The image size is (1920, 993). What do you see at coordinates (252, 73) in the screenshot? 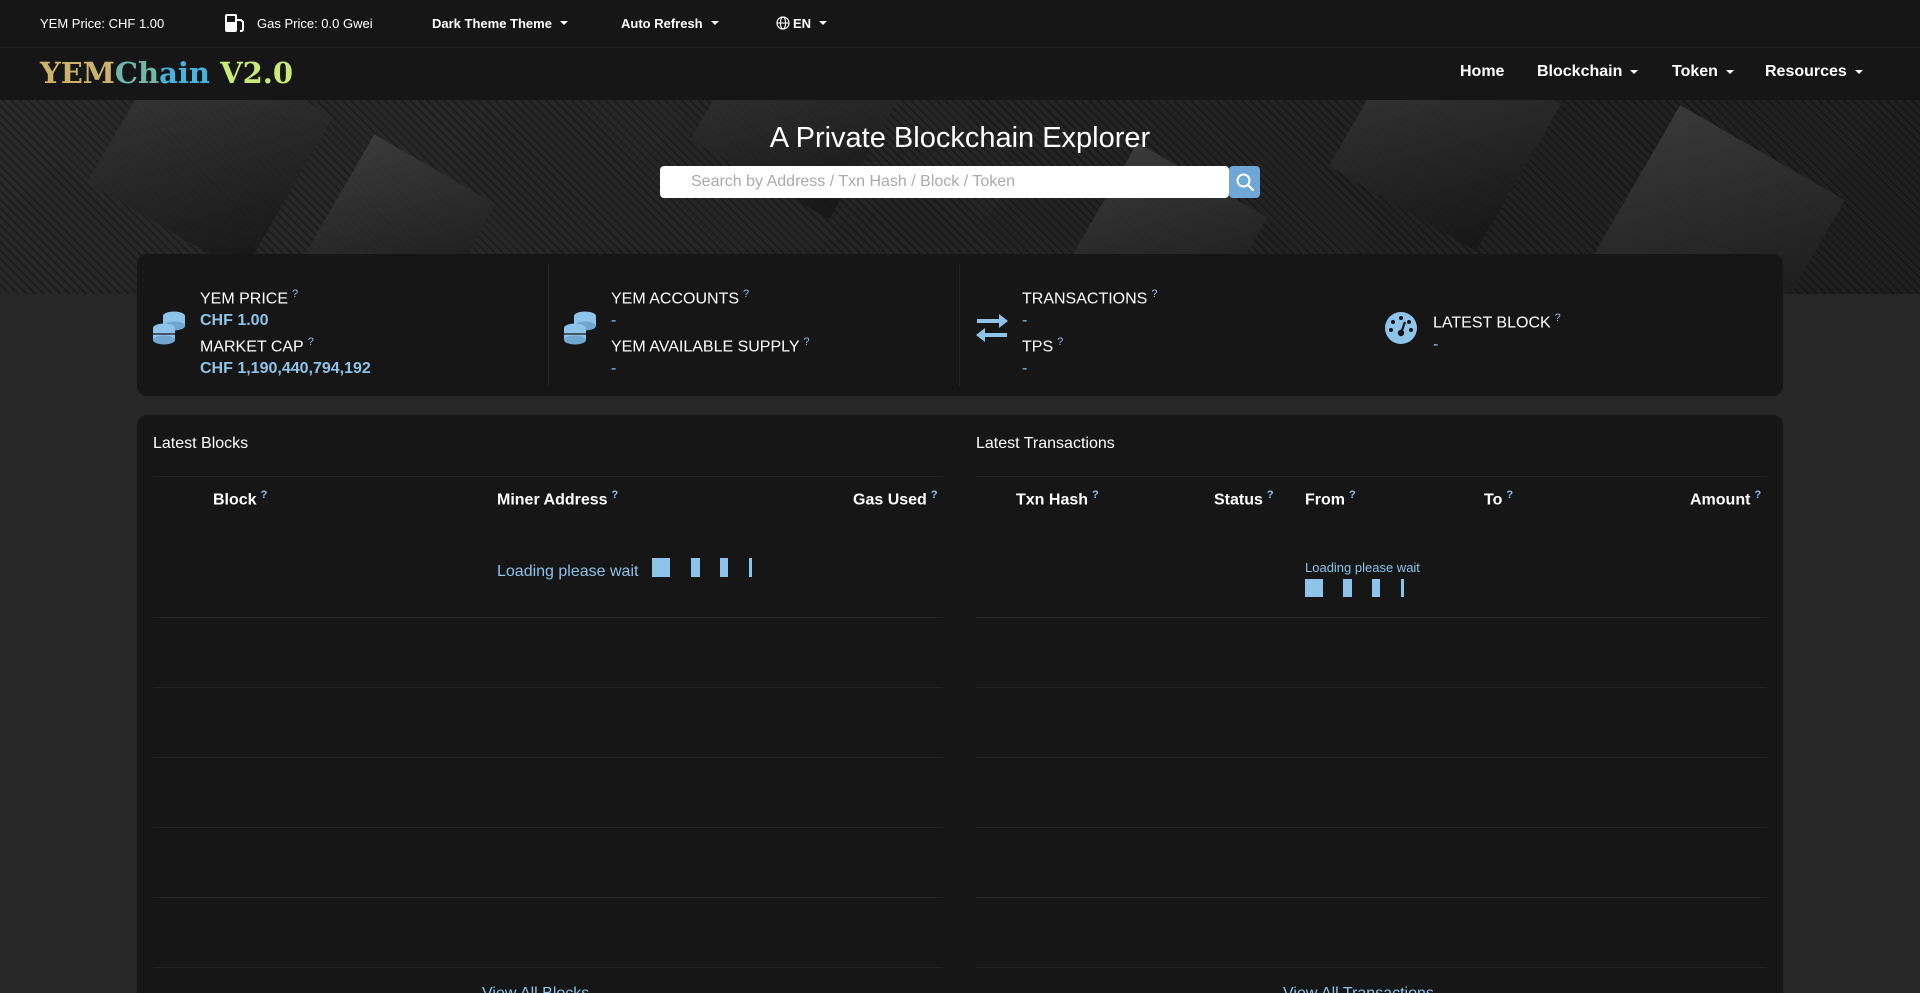
I see `logo-text-part: V2.0` at bounding box center [252, 73].